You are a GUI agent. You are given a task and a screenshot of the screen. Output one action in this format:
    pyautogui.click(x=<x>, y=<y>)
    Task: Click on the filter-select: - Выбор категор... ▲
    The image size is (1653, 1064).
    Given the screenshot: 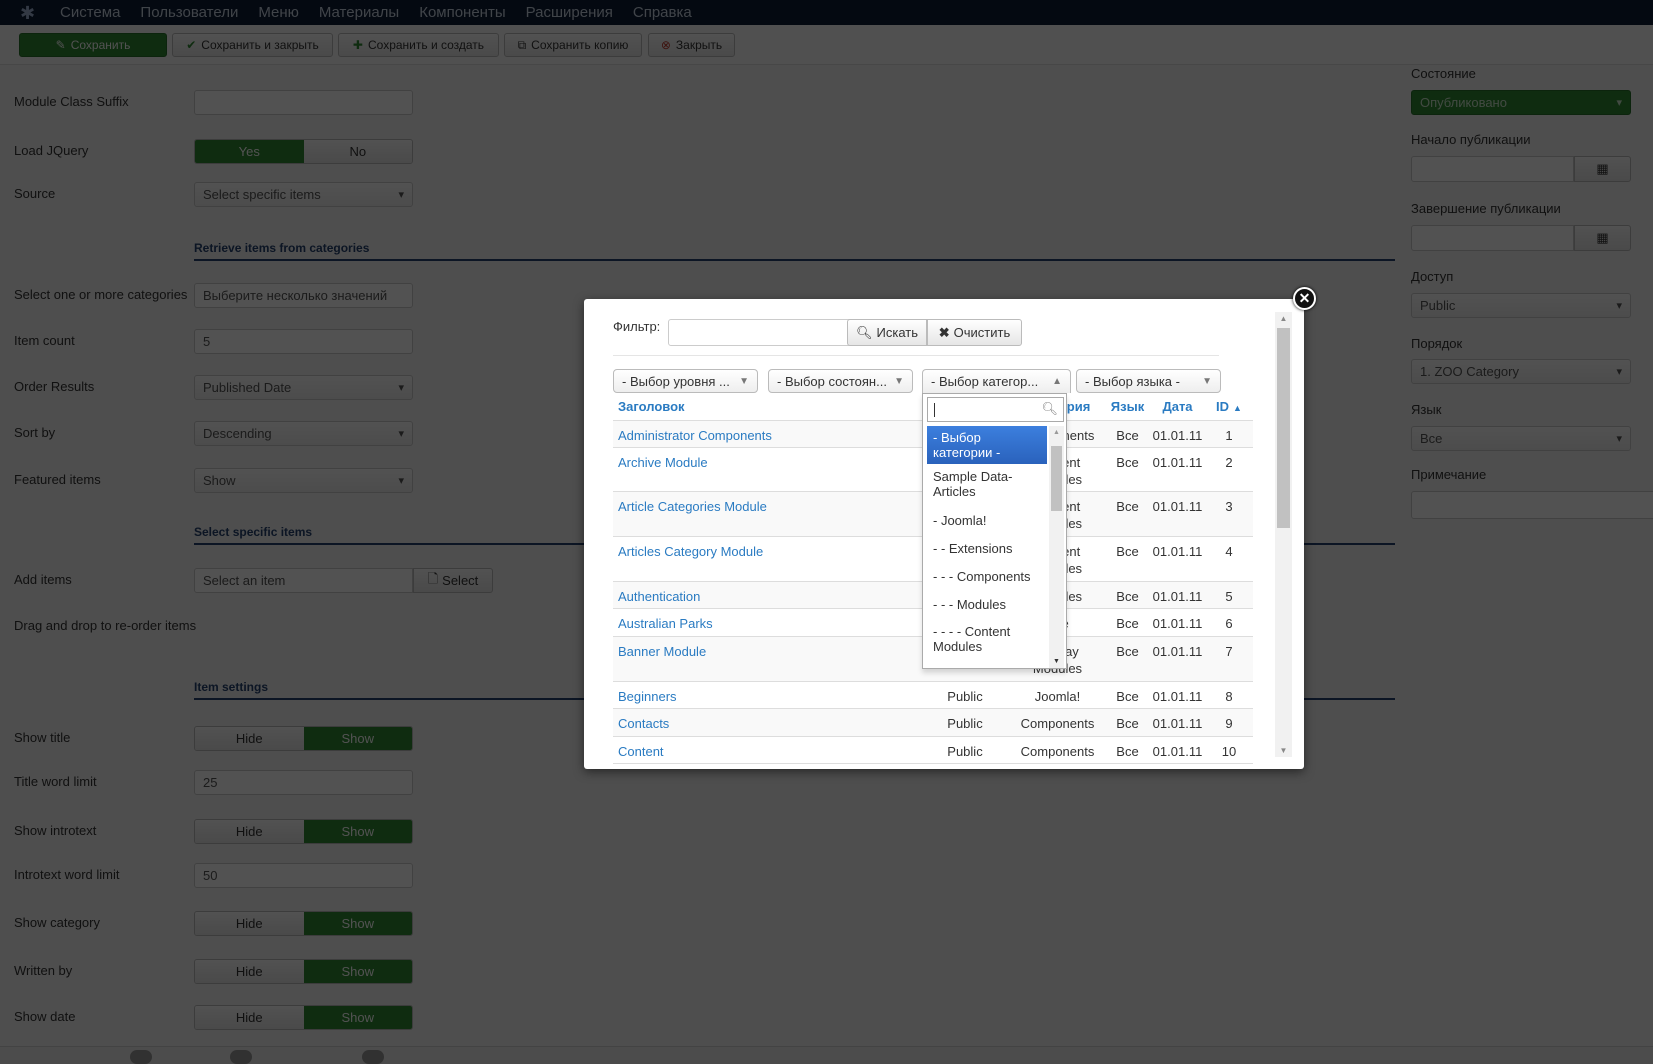 What is the action you would take?
    pyautogui.click(x=996, y=381)
    